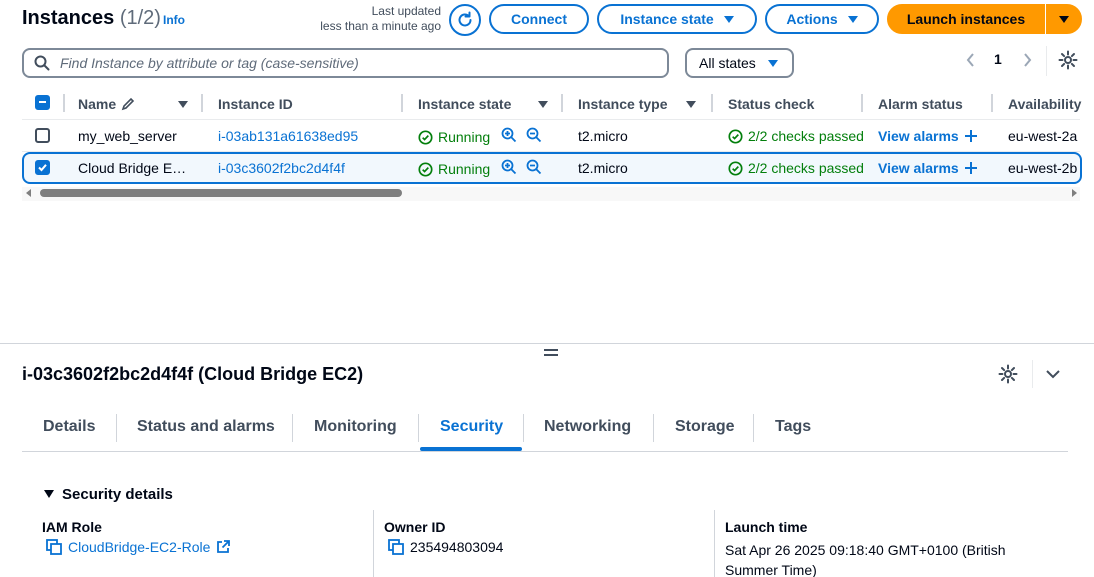 This screenshot has width=1094, height=577. I want to click on tab-status-and-alarms: Status and alarms, so click(206, 427).